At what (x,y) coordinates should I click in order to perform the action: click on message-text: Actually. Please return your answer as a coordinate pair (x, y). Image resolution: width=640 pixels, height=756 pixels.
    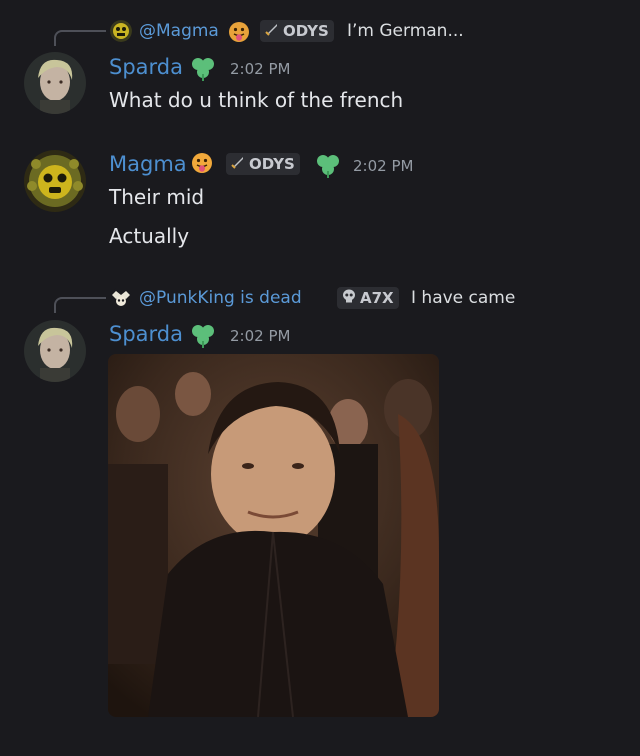
    Looking at the image, I should click on (149, 236).